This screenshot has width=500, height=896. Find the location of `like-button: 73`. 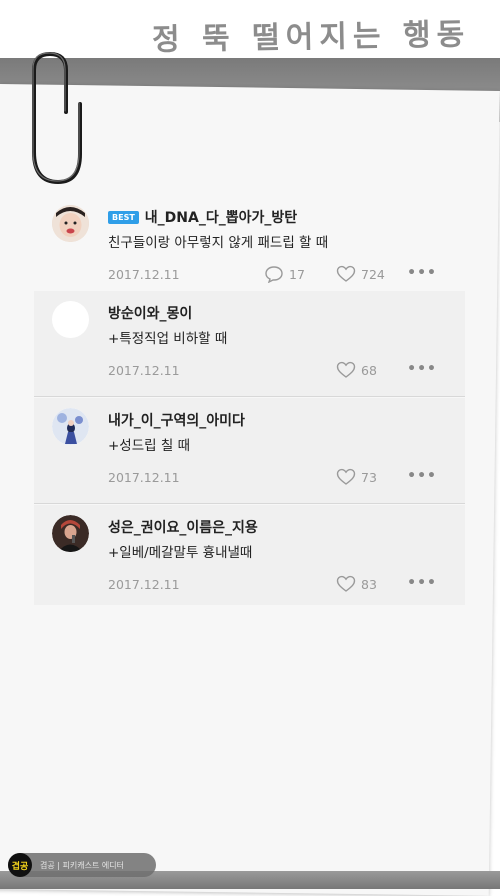

like-button: 73 is located at coordinates (356, 477).